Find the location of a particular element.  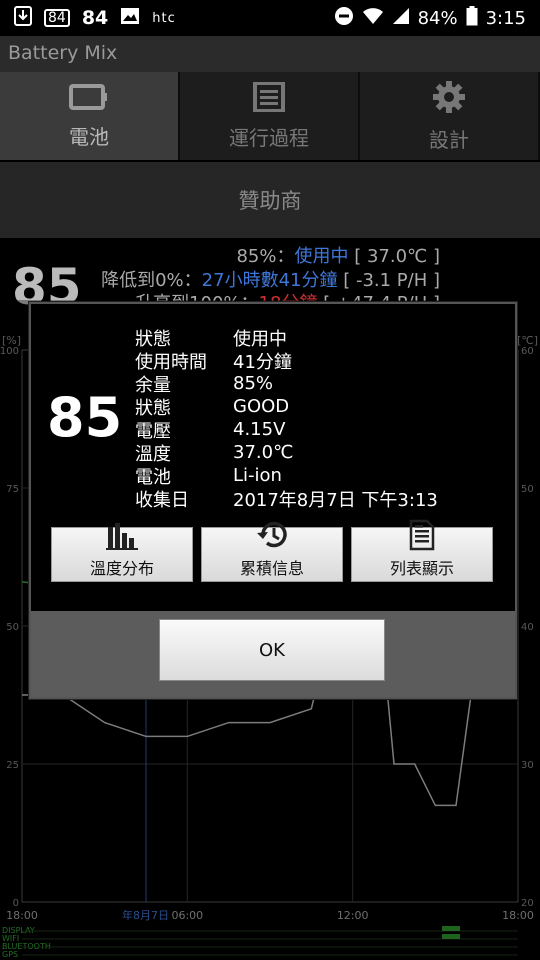

dialog-info-row: 電池 Li-ion is located at coordinates (286, 476).